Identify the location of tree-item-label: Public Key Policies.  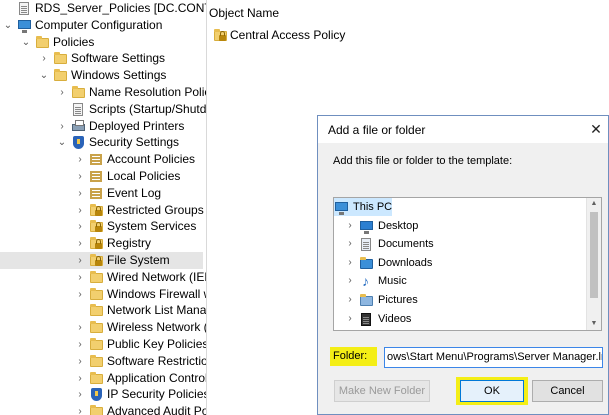
(156, 344).